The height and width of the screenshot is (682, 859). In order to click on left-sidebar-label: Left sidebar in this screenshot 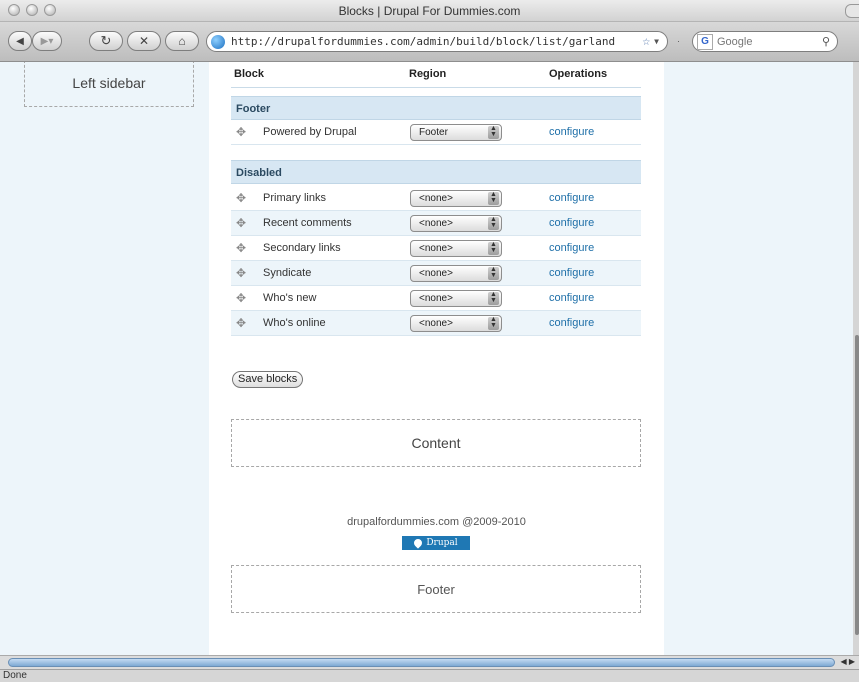, I will do `click(109, 83)`.